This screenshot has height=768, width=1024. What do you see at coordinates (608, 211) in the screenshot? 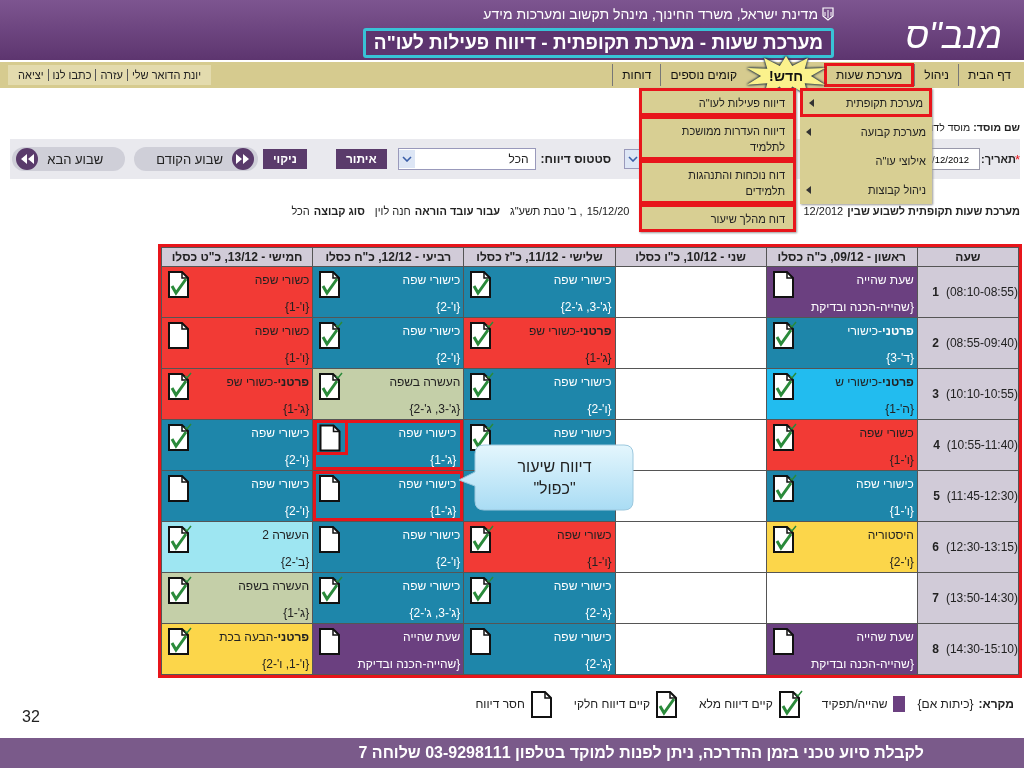
I see `end-date: 15/12/20` at bounding box center [608, 211].